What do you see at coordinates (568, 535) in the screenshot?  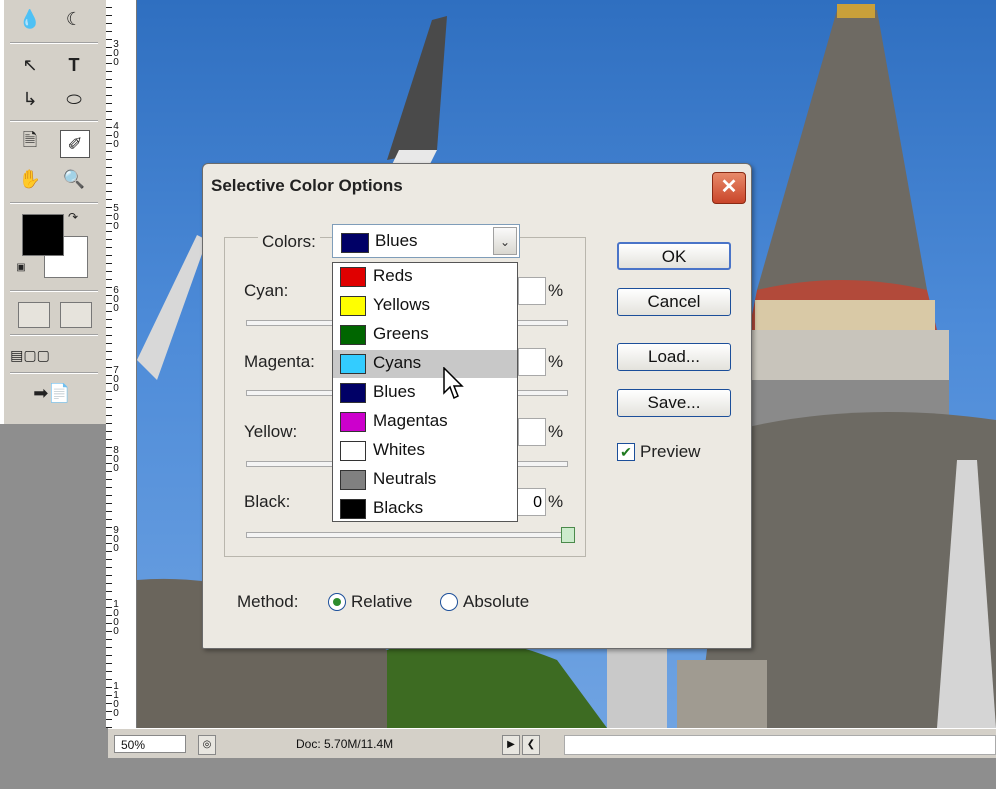 I see `black-slider-thumb` at bounding box center [568, 535].